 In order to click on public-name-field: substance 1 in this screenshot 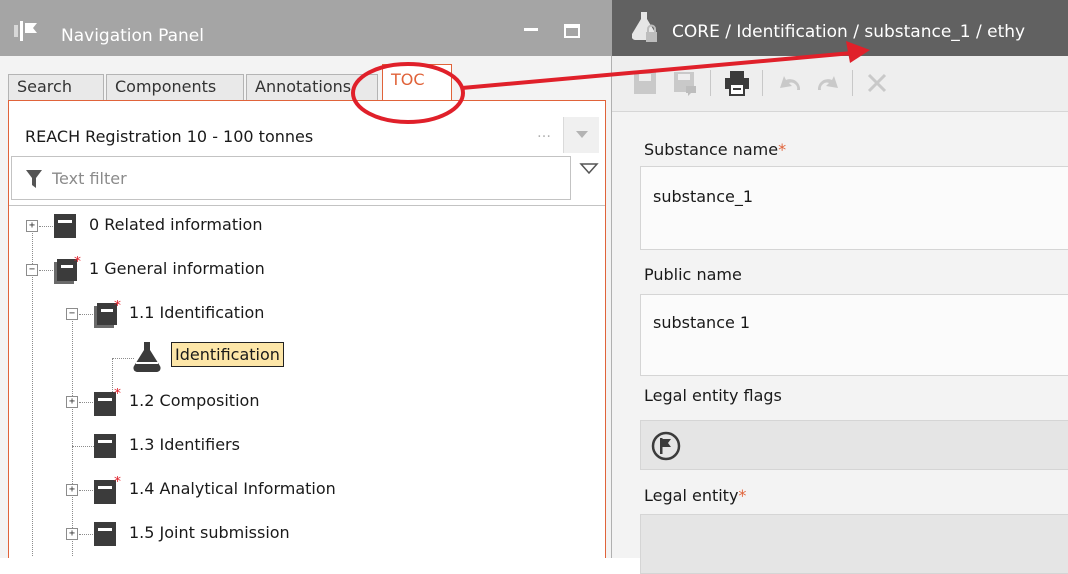, I will do `click(854, 335)`.